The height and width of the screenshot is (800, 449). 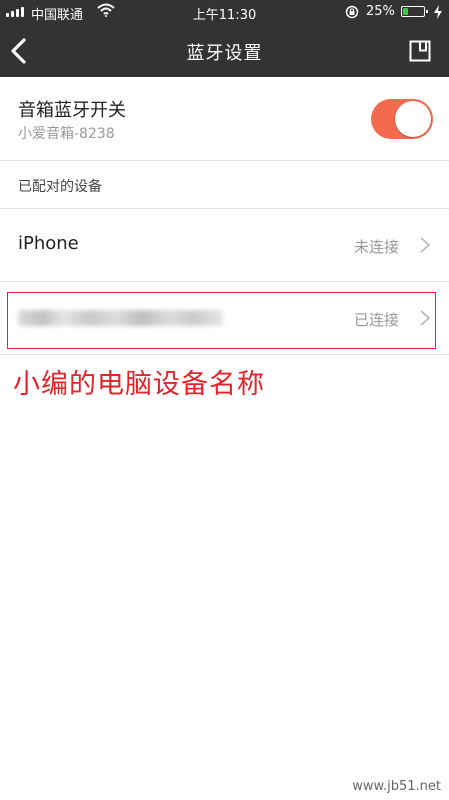 What do you see at coordinates (376, 247) in the screenshot?
I see `device-status: 未连接` at bounding box center [376, 247].